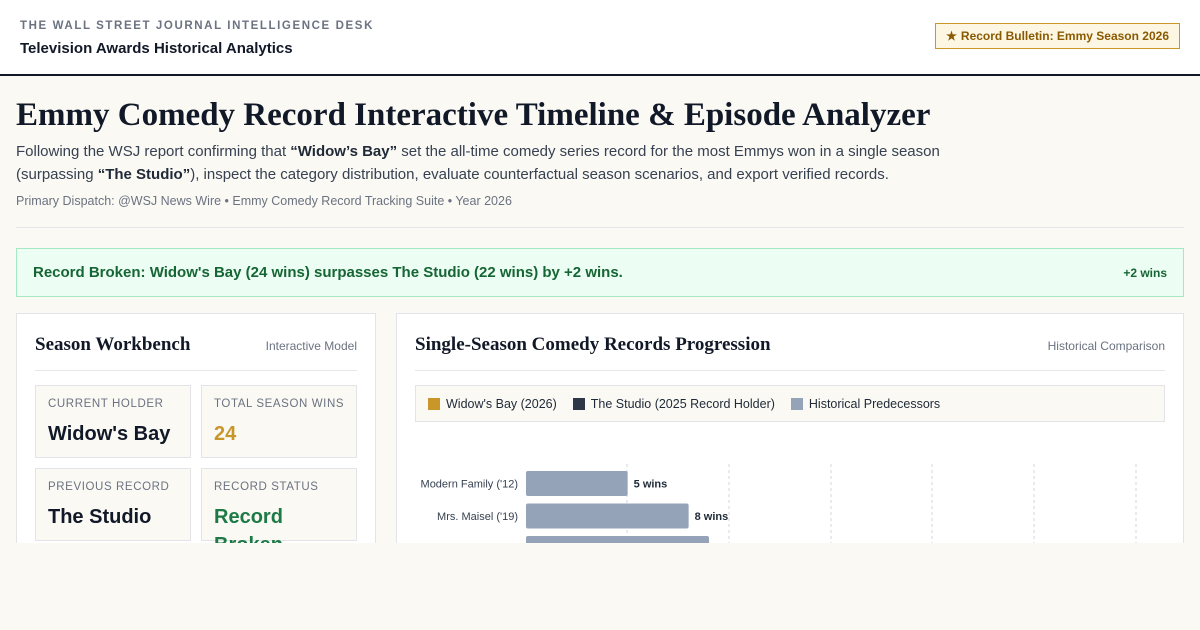 This screenshot has width=1200, height=630. Describe the element at coordinates (113, 504) in the screenshot. I see `stat-previous-record: PREVIOUS RECORD The Studio` at that location.